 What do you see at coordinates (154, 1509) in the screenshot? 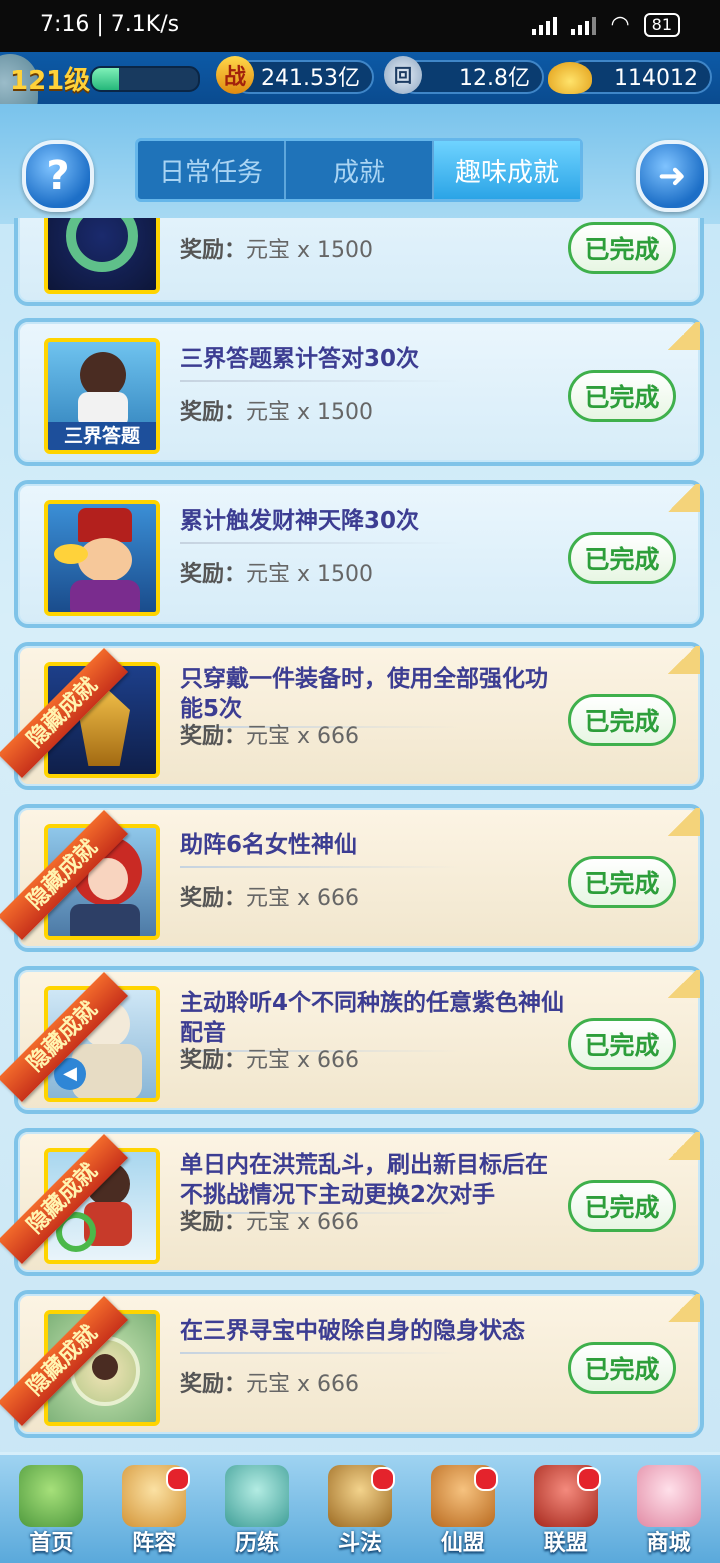
I see `nav-lineup: 阵容` at bounding box center [154, 1509].